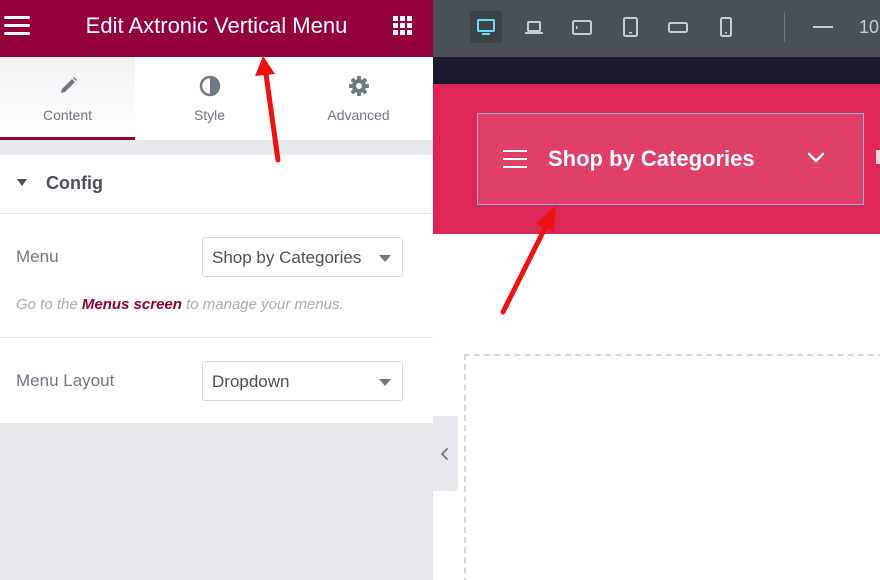 Image resolution: width=880 pixels, height=580 pixels. Describe the element at coordinates (65, 380) in the screenshot. I see `menu-layout-label: Menu Layout` at that location.